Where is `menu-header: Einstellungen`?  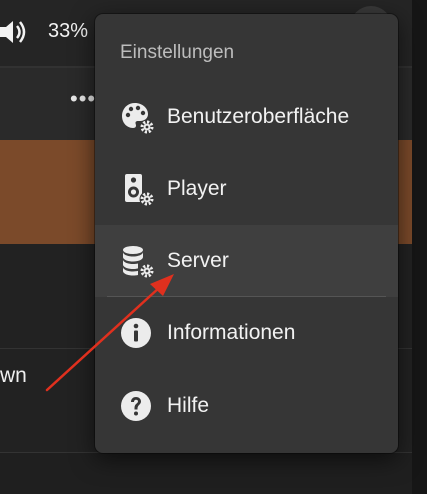
menu-header: Einstellungen is located at coordinates (177, 52).